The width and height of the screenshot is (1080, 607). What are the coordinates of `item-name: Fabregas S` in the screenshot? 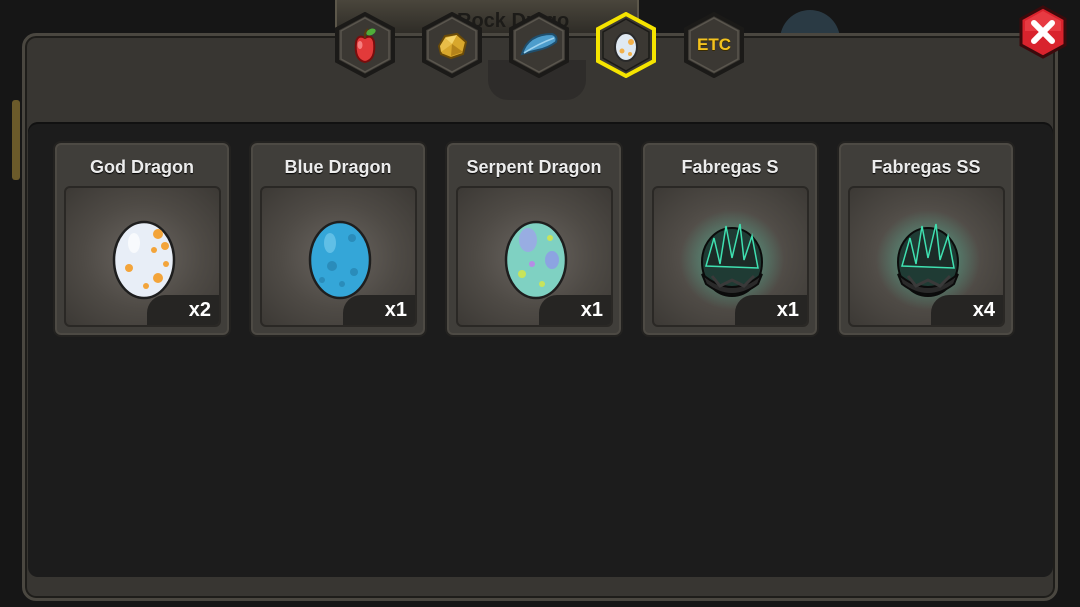 It's located at (730, 167).